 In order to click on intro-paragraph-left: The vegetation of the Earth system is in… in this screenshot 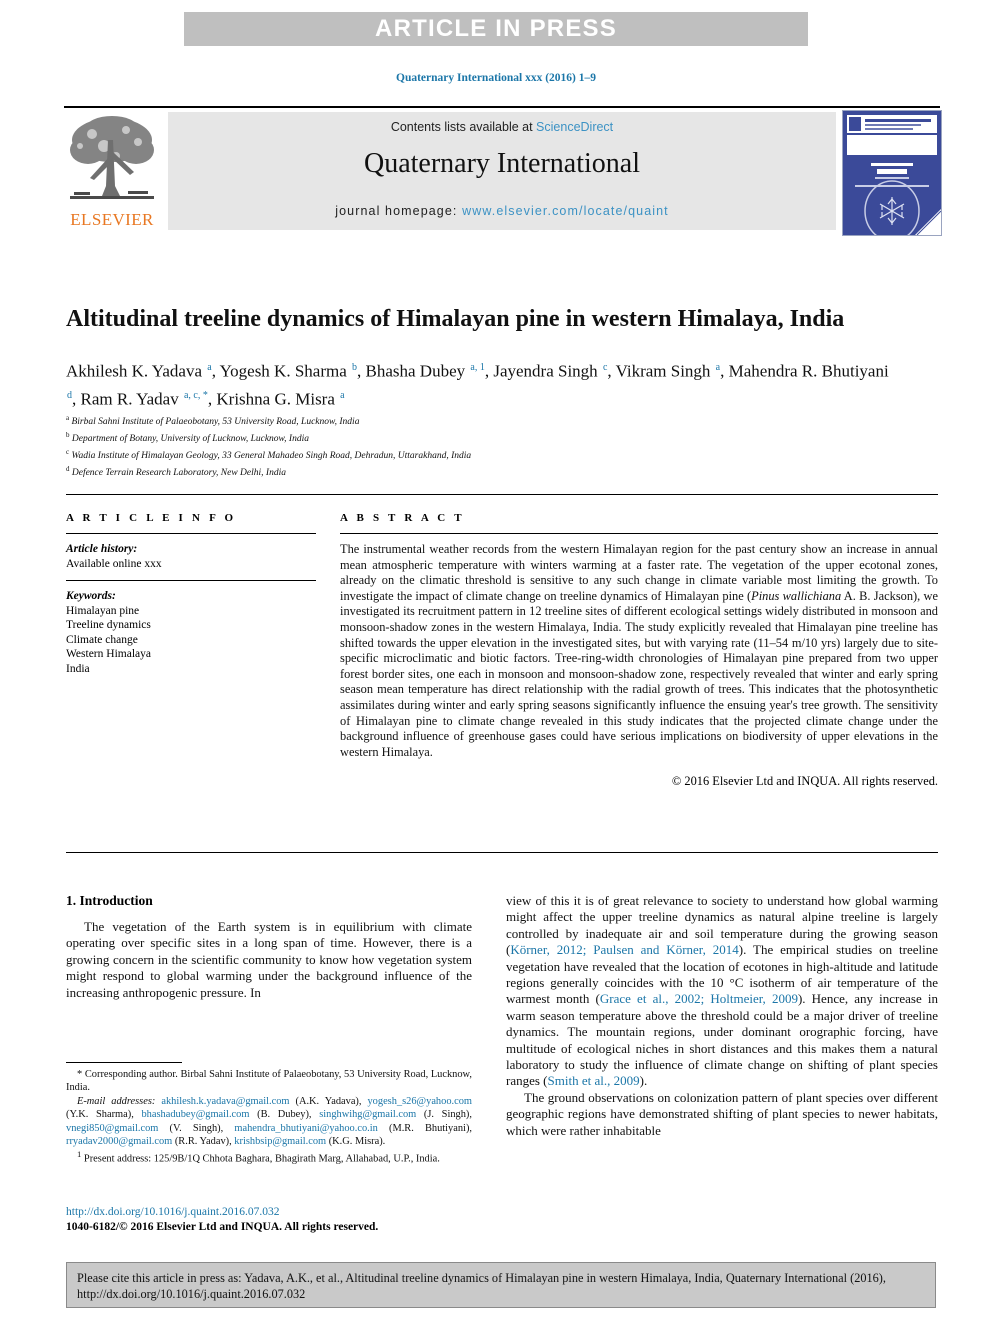, I will do `click(269, 959)`.